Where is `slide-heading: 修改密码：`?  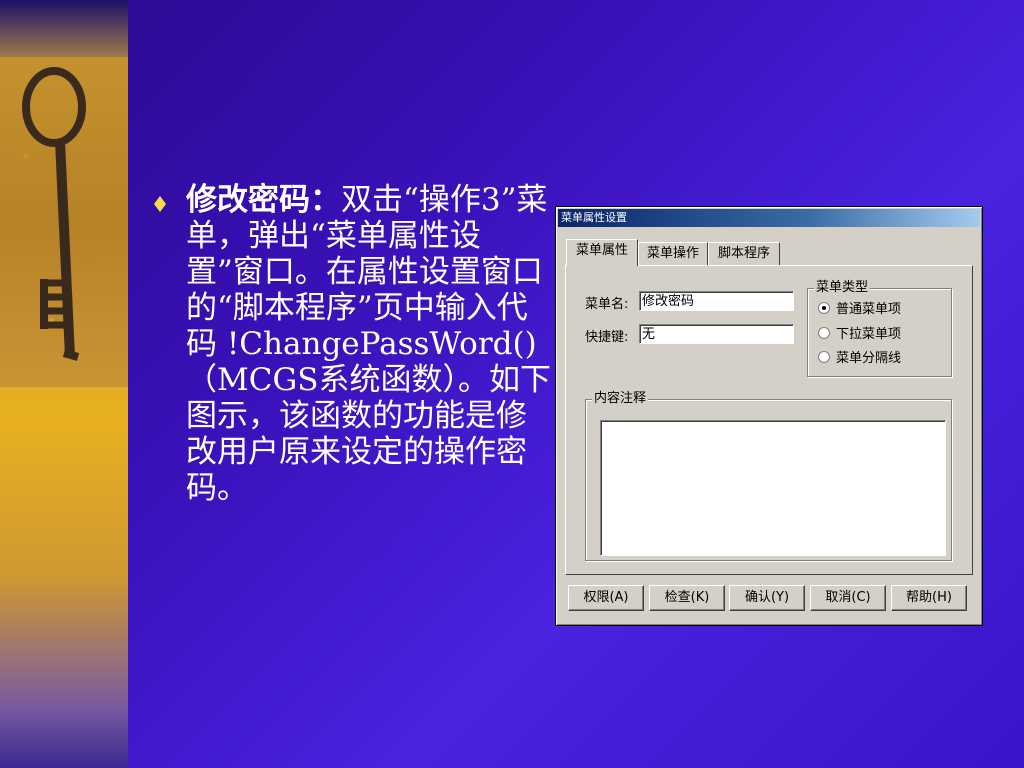 slide-heading: 修改密码： is located at coordinates (263, 200).